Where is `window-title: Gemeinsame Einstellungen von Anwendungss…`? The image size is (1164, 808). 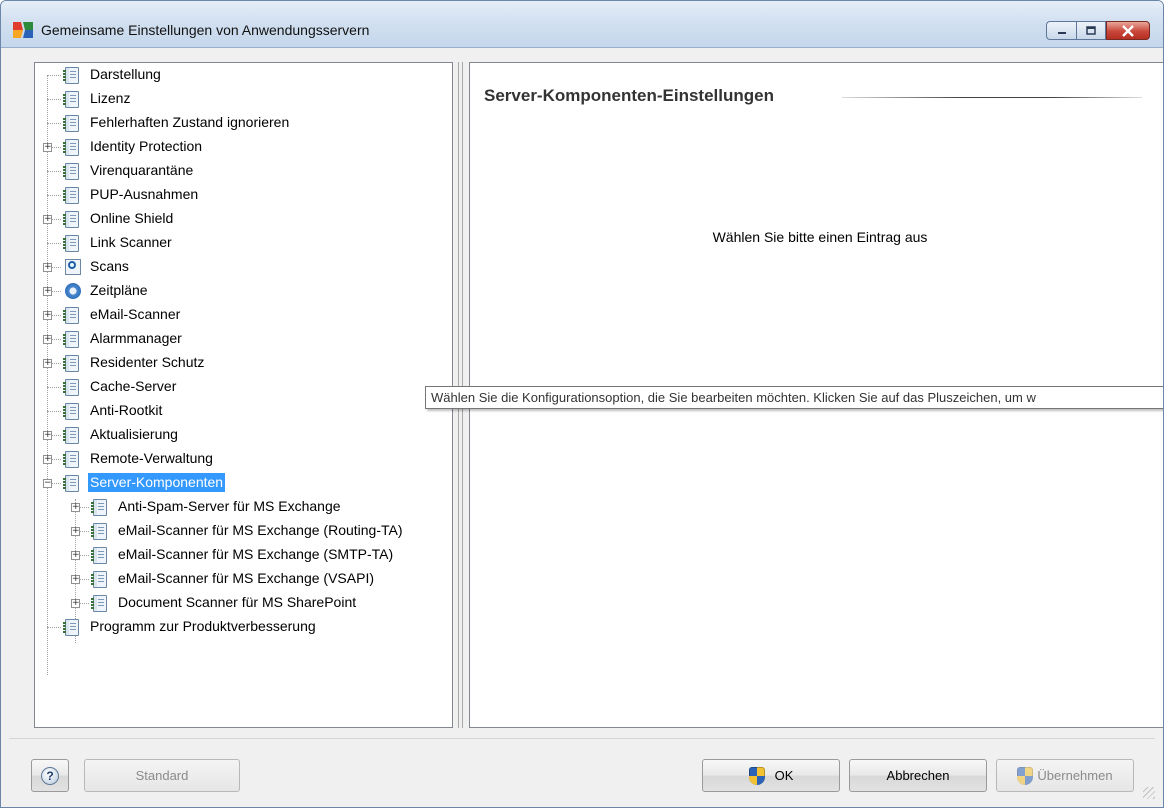
window-title: Gemeinsame Einstellungen von Anwendungss… is located at coordinates (205, 30).